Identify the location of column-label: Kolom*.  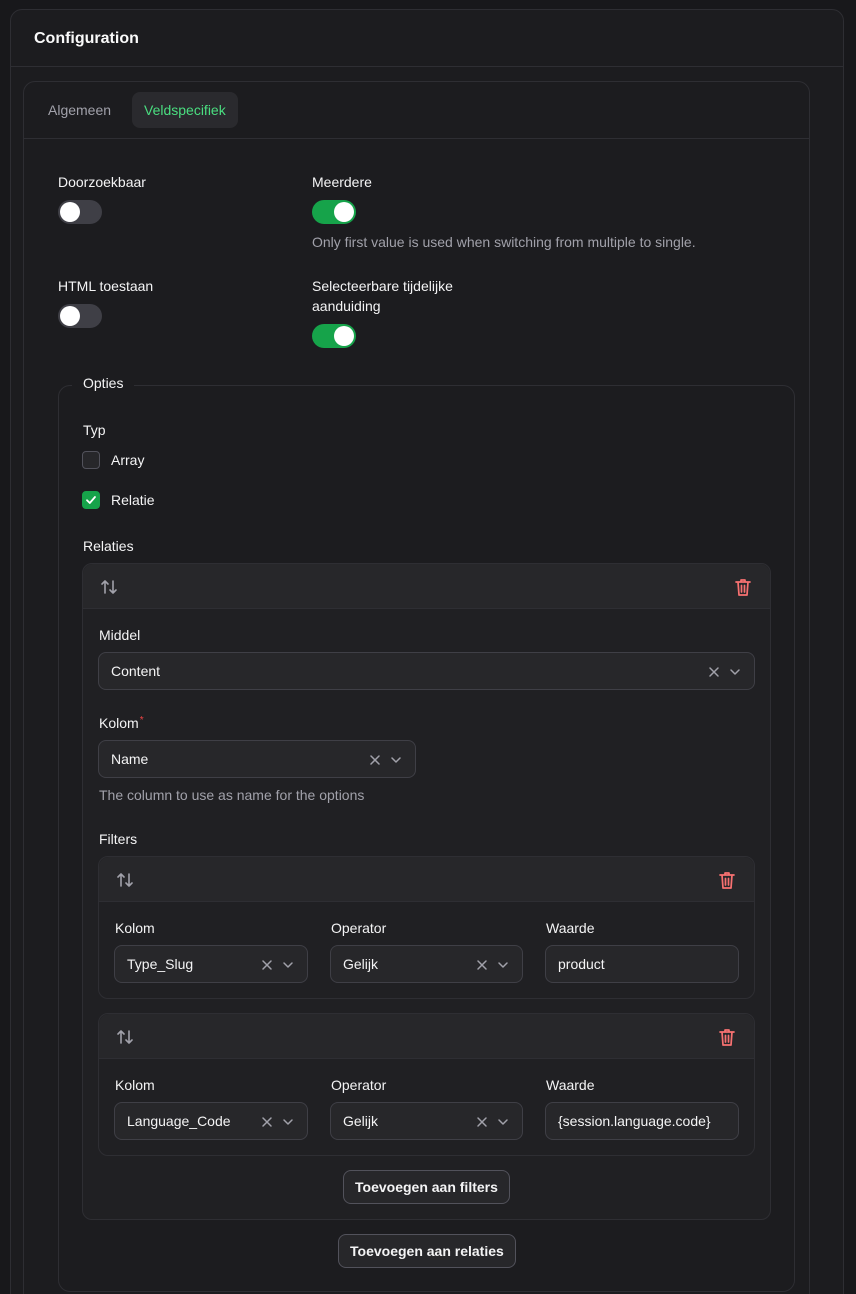
(121, 723).